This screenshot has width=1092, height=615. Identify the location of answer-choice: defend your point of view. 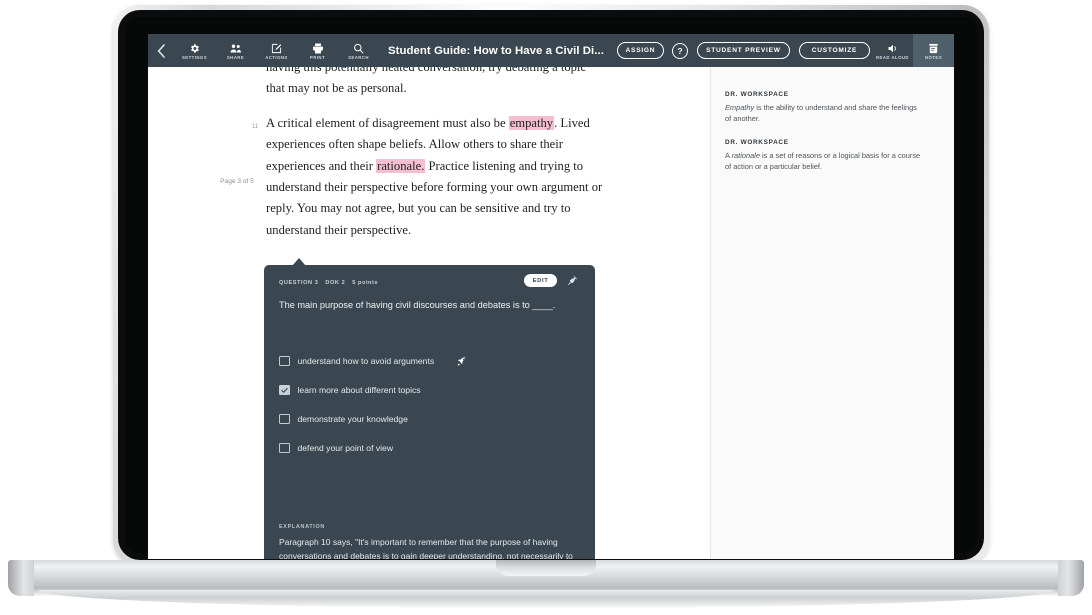
(429, 448).